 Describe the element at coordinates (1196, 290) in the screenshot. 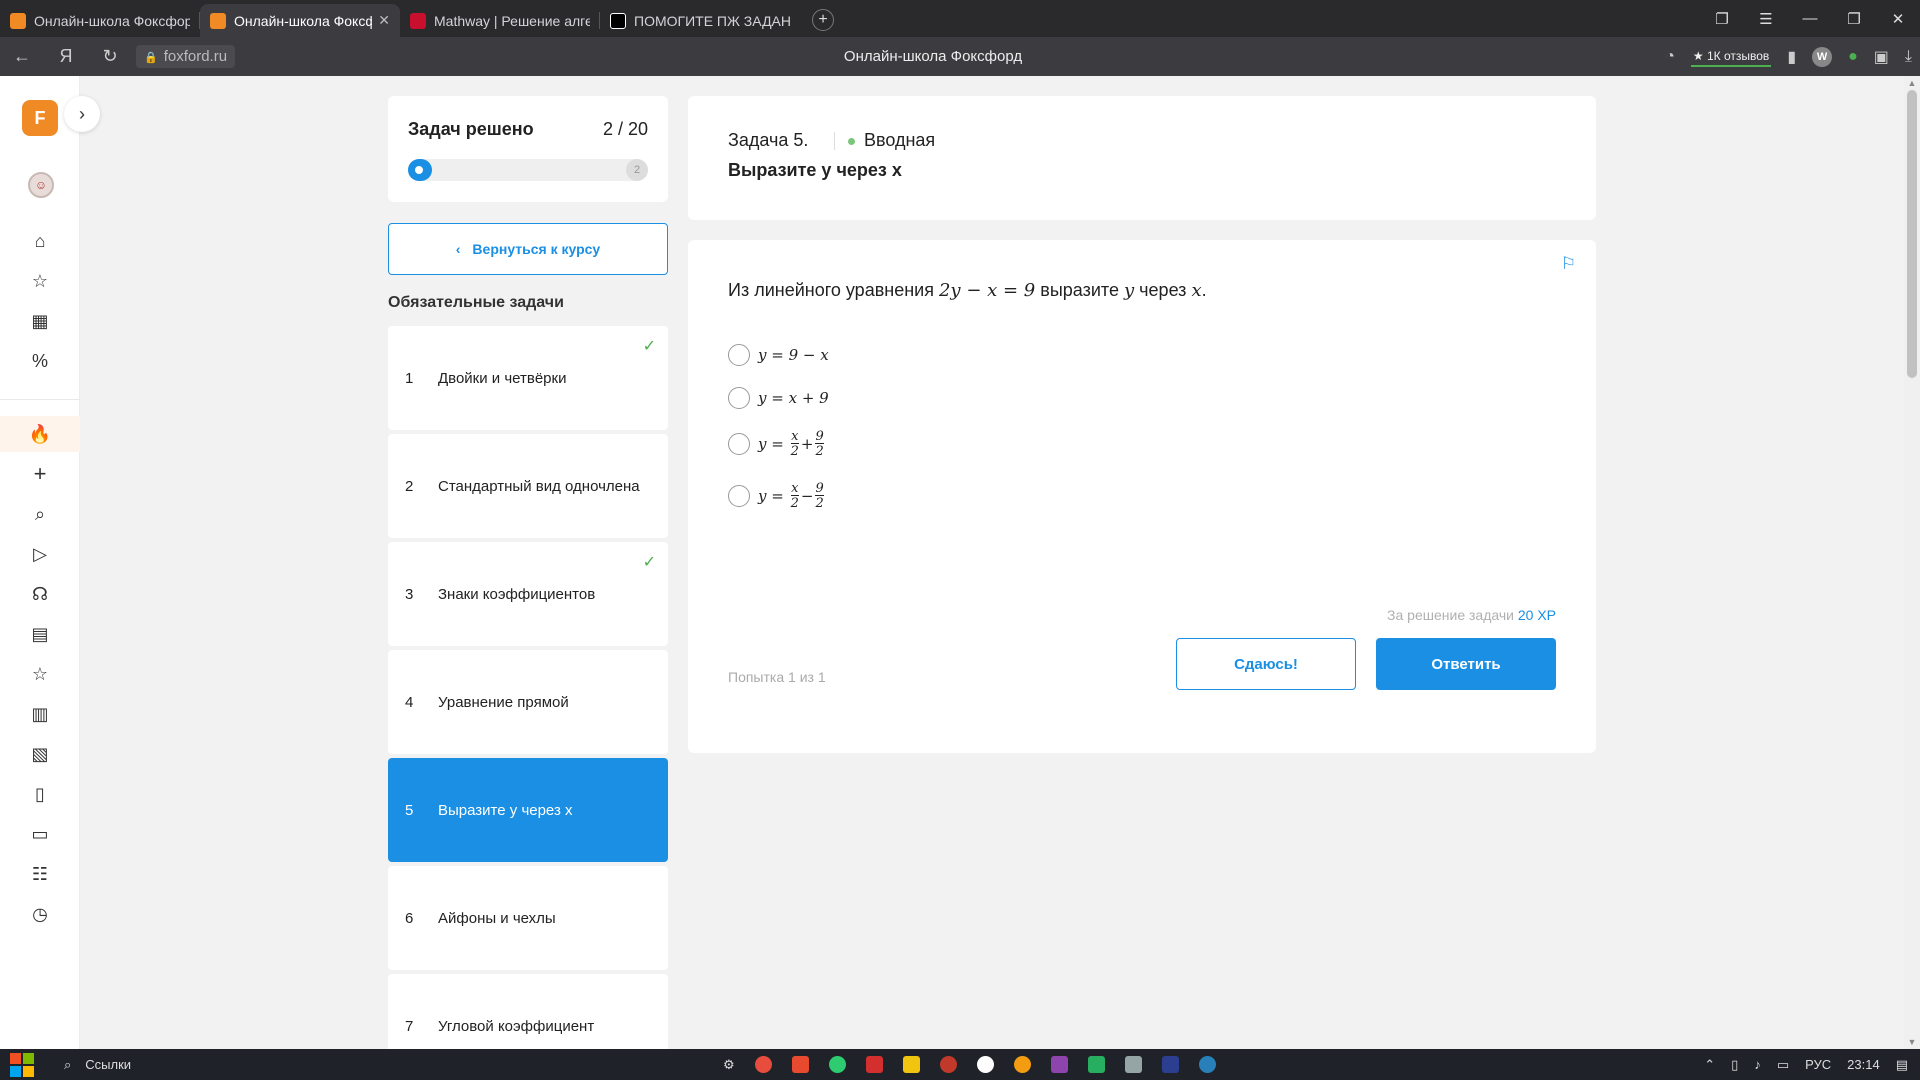

I see `question-var-x: x` at that location.